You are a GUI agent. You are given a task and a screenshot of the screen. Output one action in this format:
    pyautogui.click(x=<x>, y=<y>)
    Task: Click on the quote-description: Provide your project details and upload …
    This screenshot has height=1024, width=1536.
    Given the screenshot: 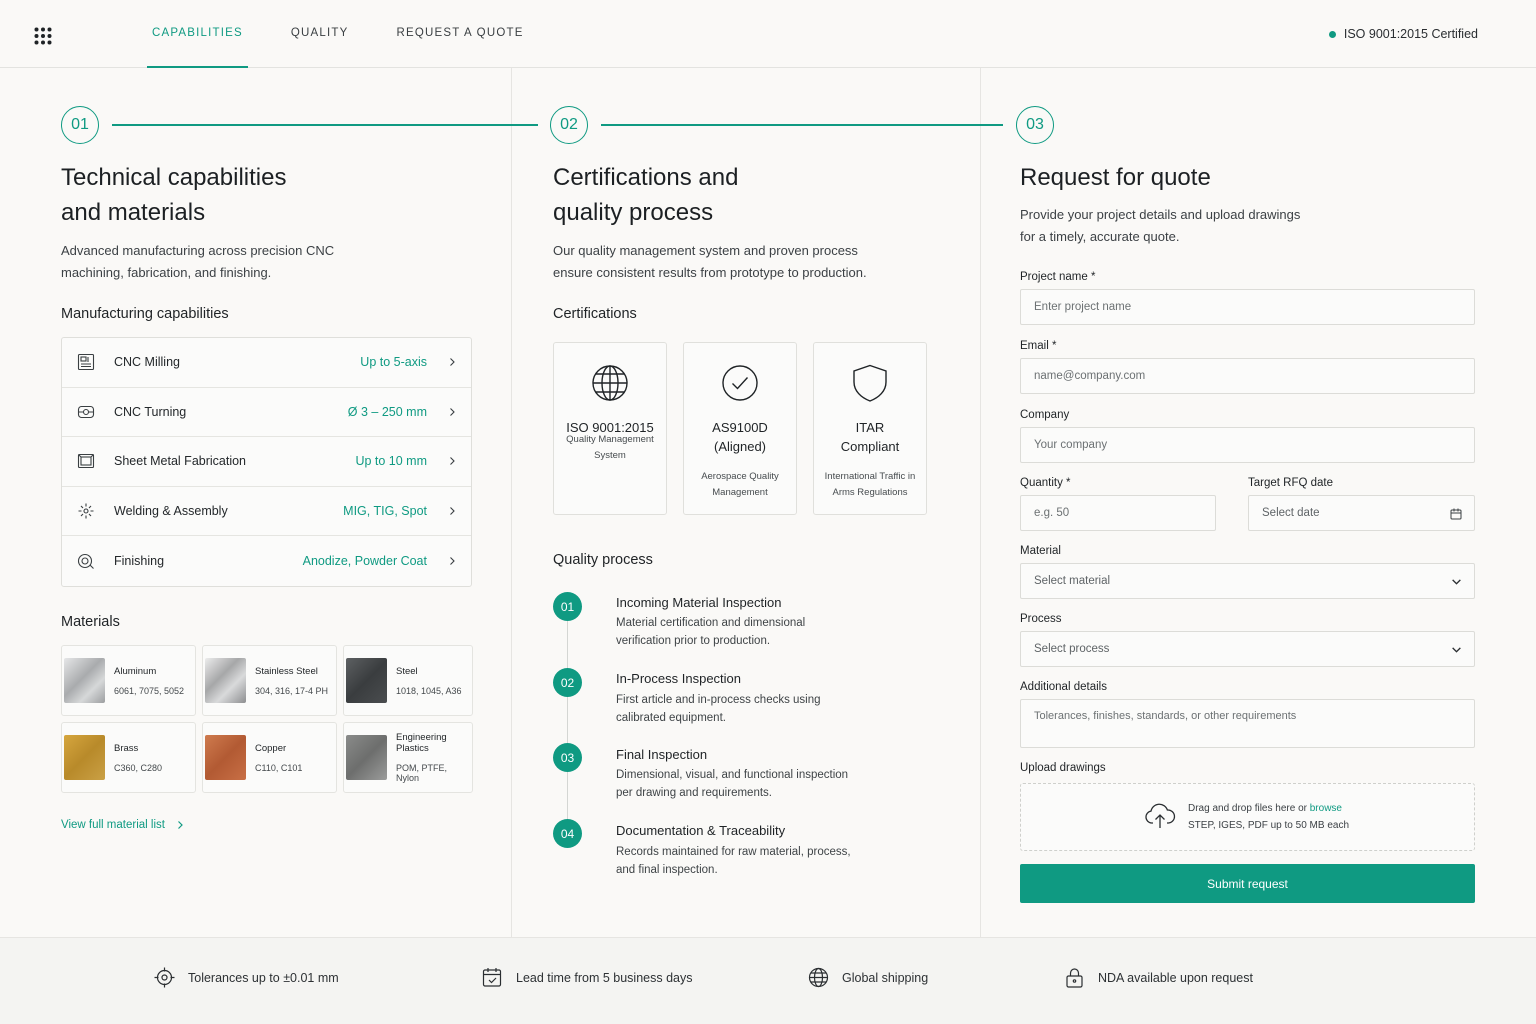 What is the action you would take?
    pyautogui.click(x=1190, y=226)
    